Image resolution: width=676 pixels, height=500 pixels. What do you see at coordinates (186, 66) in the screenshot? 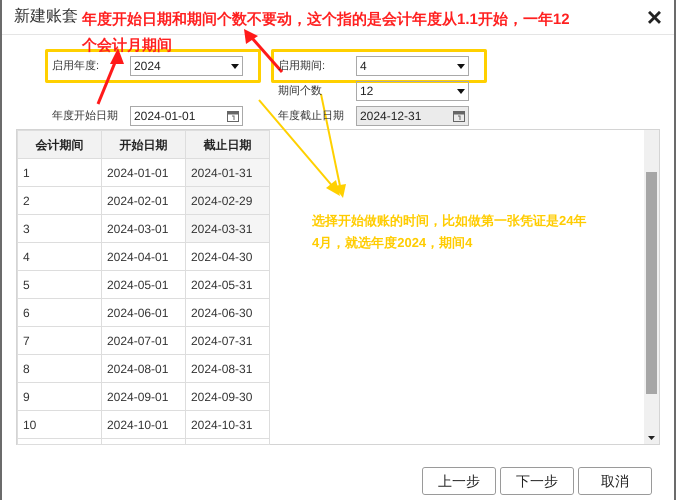
I see `dropdown: 2024` at bounding box center [186, 66].